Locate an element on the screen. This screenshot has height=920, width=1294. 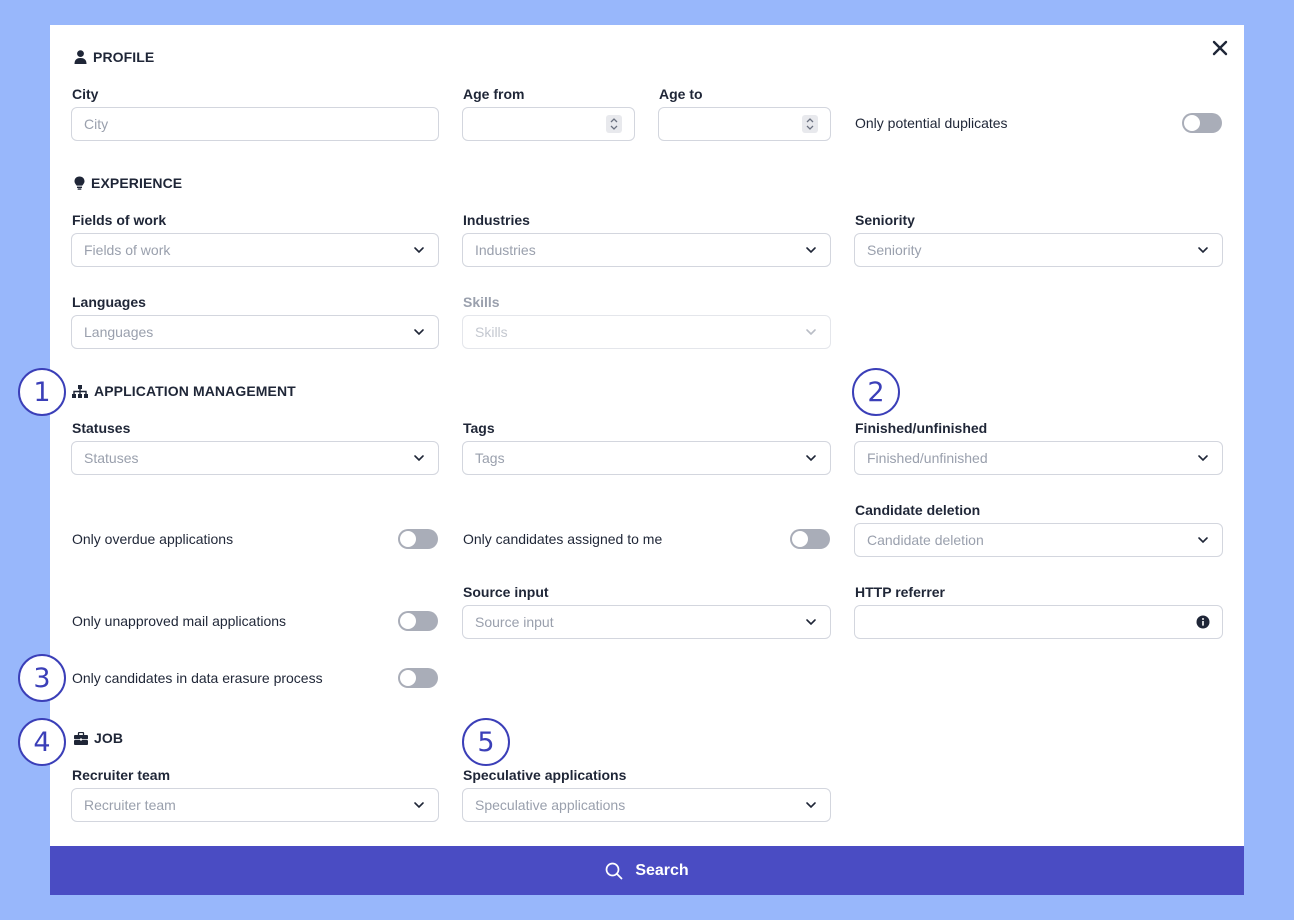
only-assigned-to-me-label: Only candidates assigned to me is located at coordinates (563, 539).